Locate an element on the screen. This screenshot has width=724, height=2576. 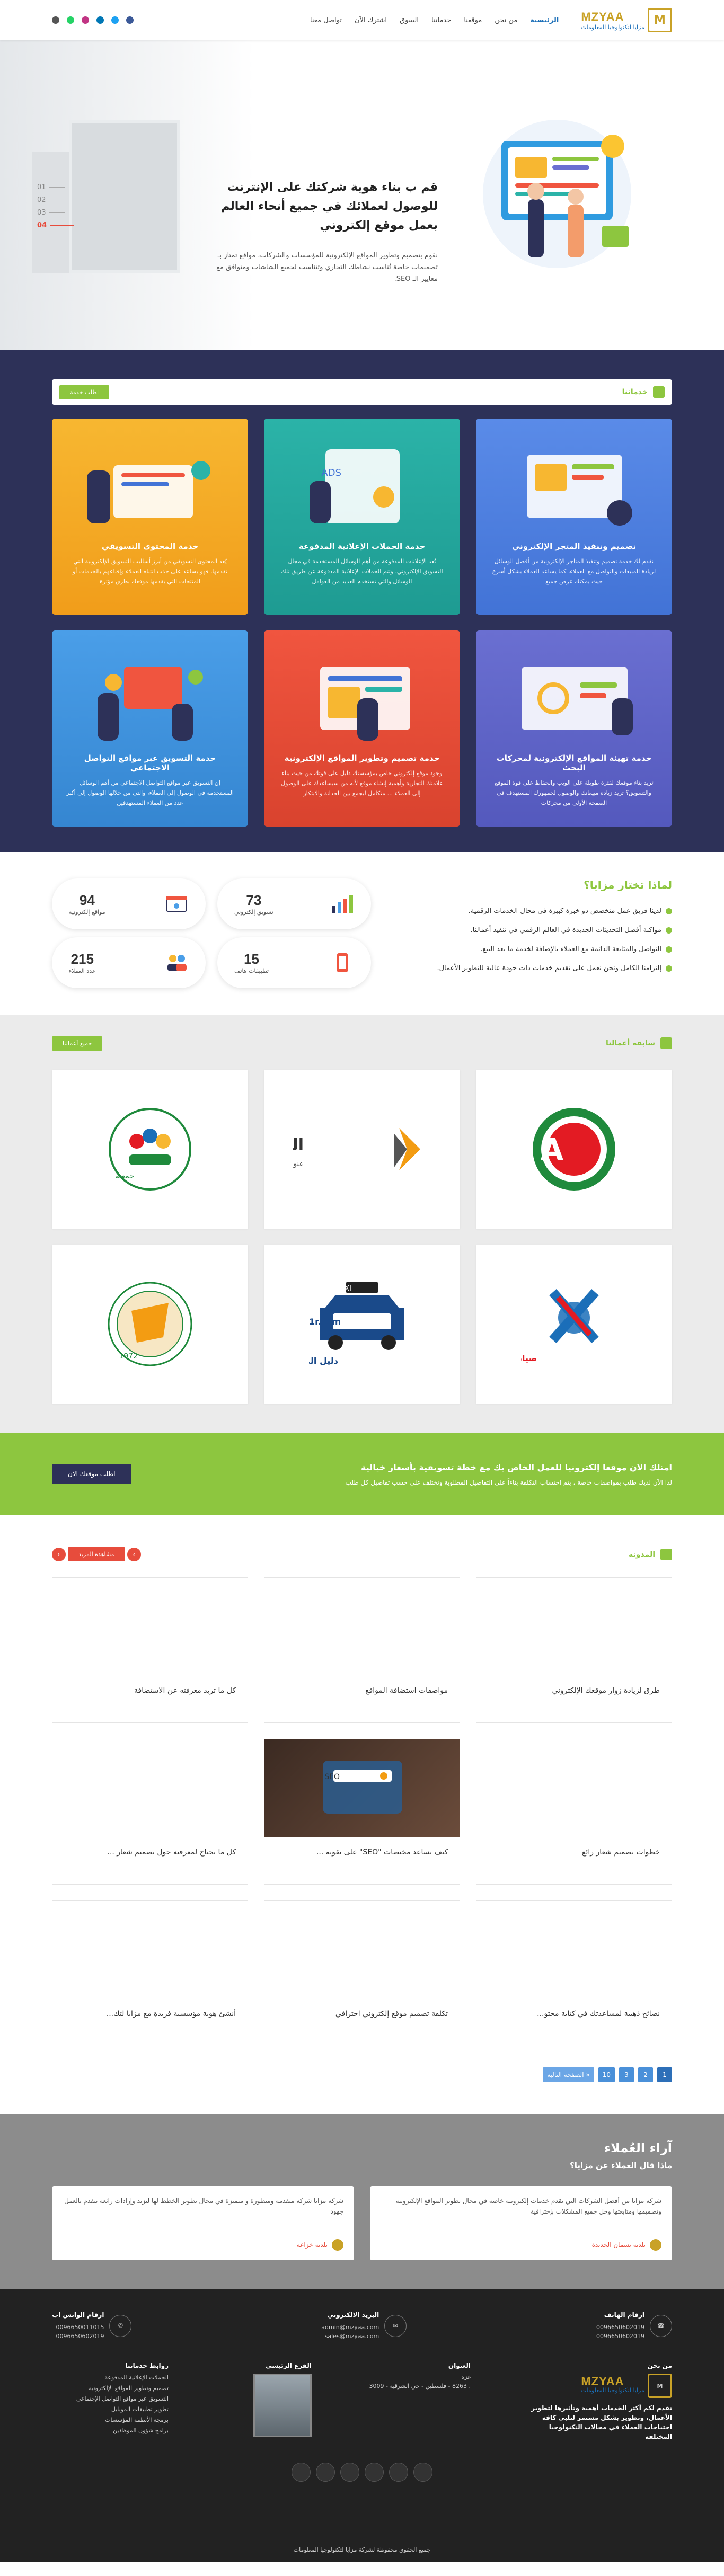
next-arrow-icon: › is located at coordinates (134, 1554).